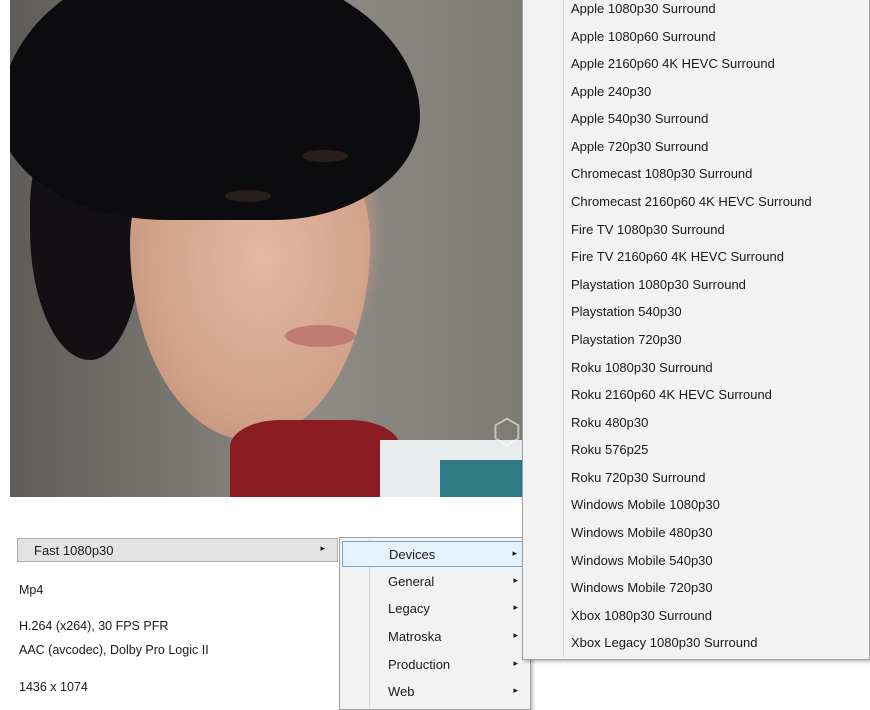 This screenshot has width=870, height=710. What do you see at coordinates (609, 449) in the screenshot?
I see `menu-item-device: Roku 576p25` at bounding box center [609, 449].